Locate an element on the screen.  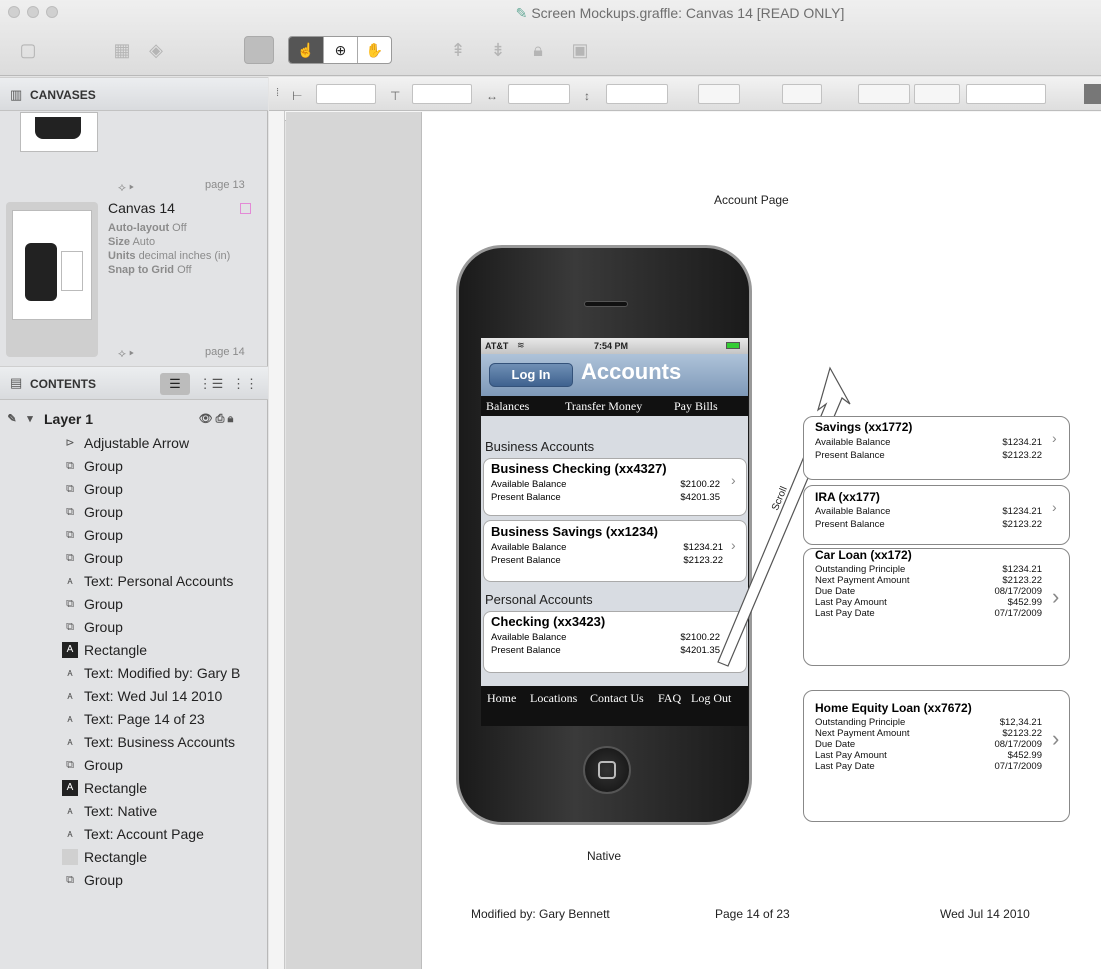
chevron-right-icon: › is located at coordinates (1054, 438).